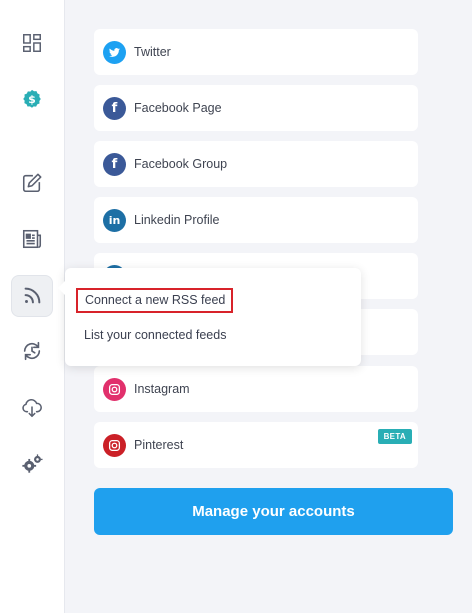 This screenshot has height=613, width=472. I want to click on account-label: Instagram, so click(162, 389).